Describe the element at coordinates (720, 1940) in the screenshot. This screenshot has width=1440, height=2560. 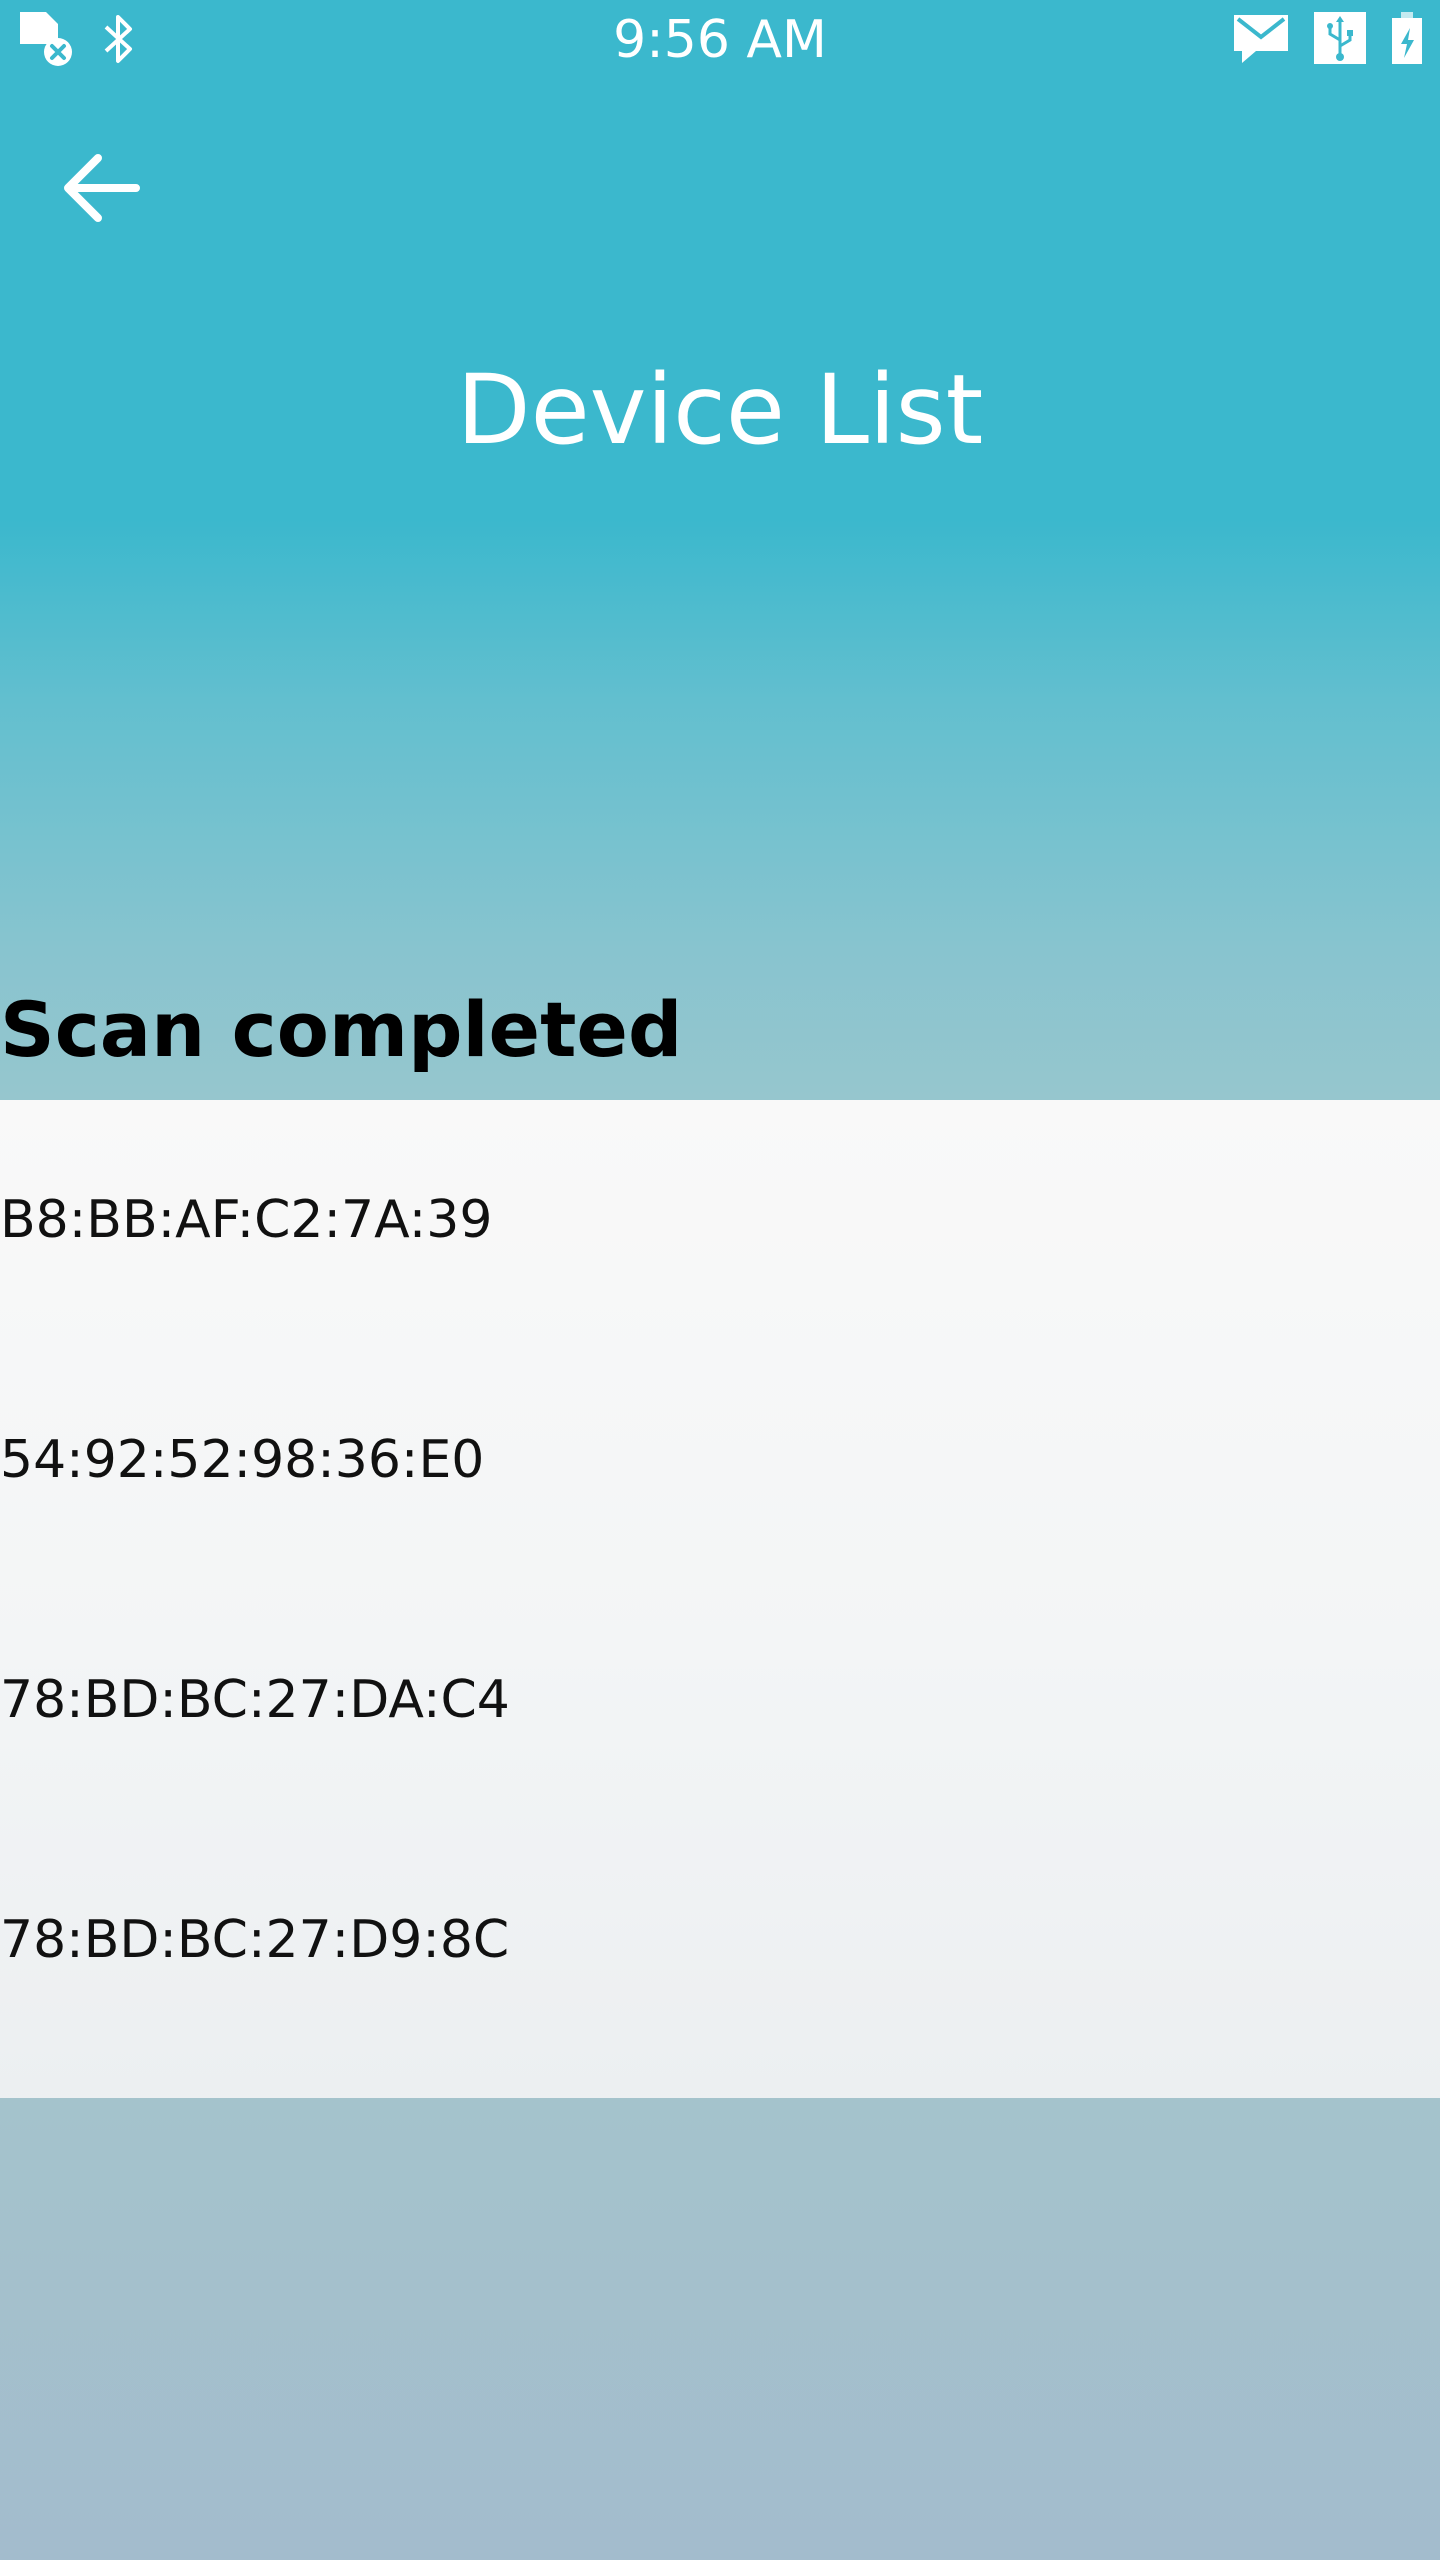
I see `device-list-item: 78:BD:BC:27:D9:8C` at that location.